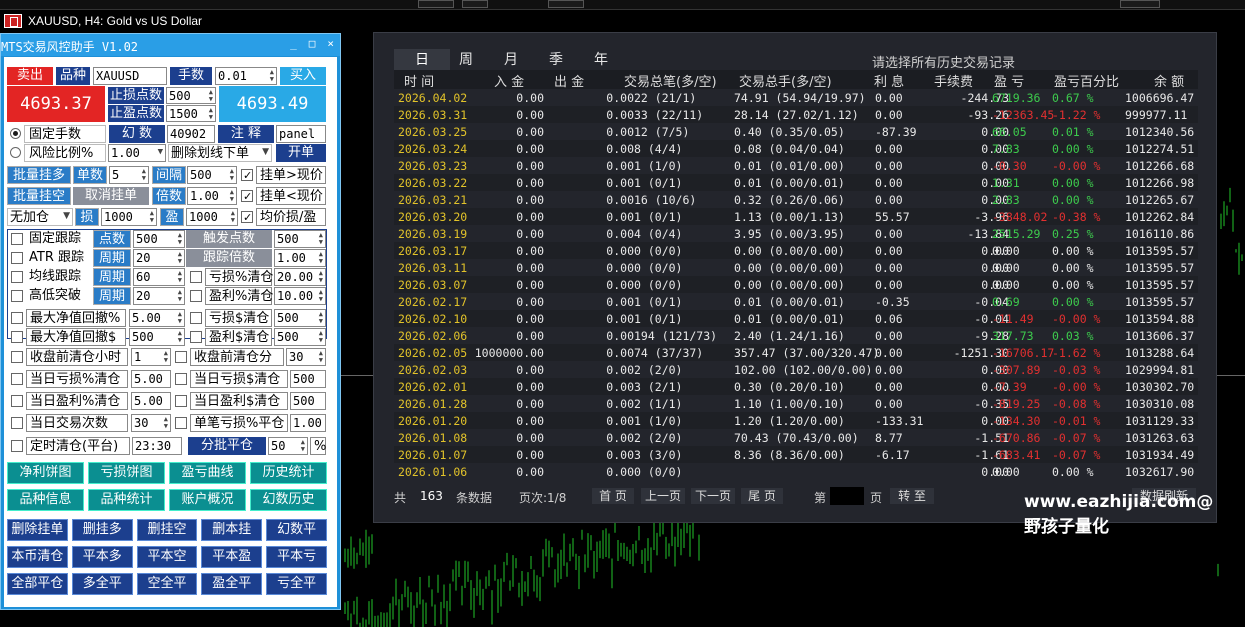 The width and height of the screenshot is (1245, 627). What do you see at coordinates (45, 473) in the screenshot?
I see `action-button: 净利饼图` at bounding box center [45, 473].